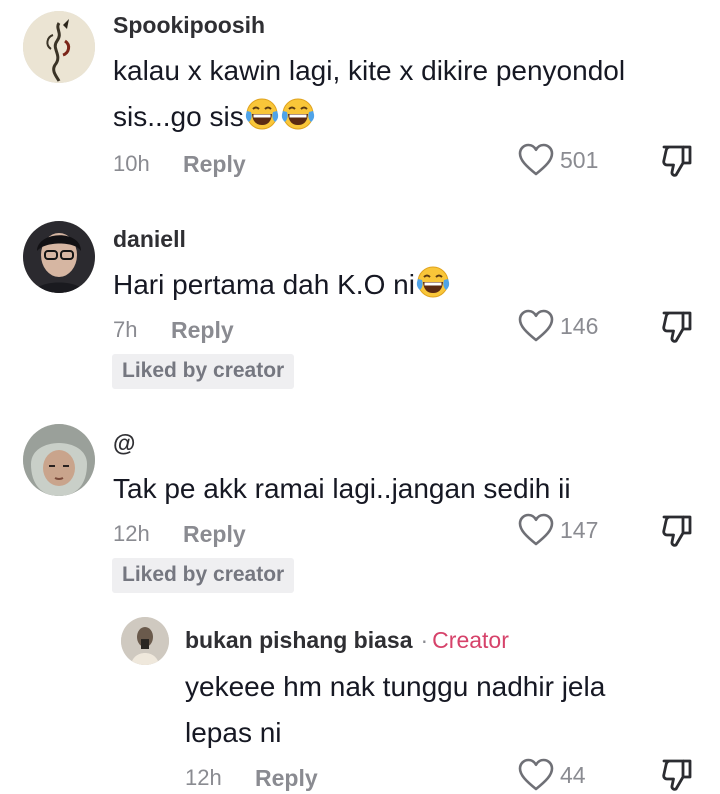 The width and height of the screenshot is (720, 794). I want to click on like-count: 501, so click(579, 159).